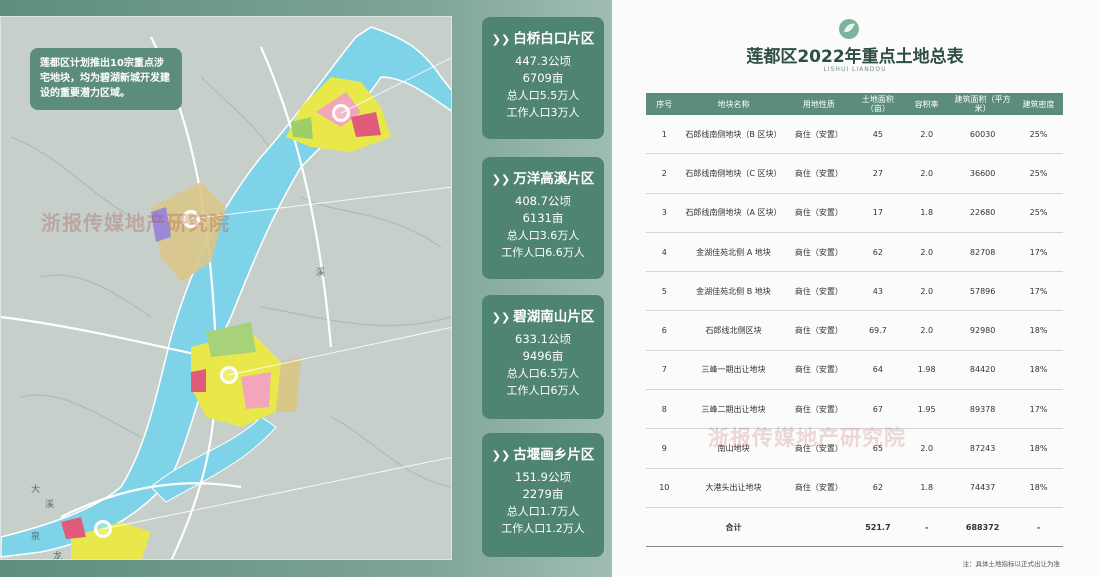 The width and height of the screenshot is (1100, 577). What do you see at coordinates (664, 104) in the screenshot?
I see `column-header: 序号` at bounding box center [664, 104].